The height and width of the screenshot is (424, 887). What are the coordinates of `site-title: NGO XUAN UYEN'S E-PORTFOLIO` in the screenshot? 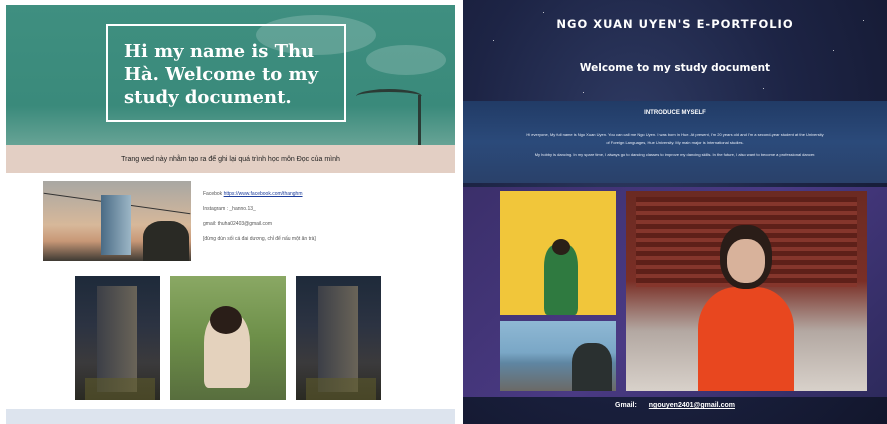 It's located at (675, 24).